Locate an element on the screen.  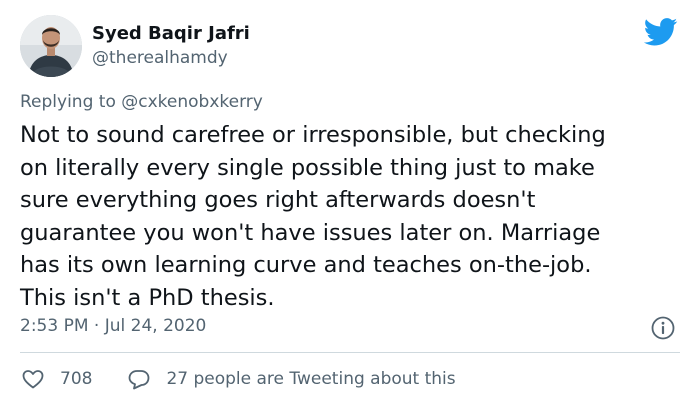
tweet-actions: 708 27 people are Tweeting about this is located at coordinates (238, 379).